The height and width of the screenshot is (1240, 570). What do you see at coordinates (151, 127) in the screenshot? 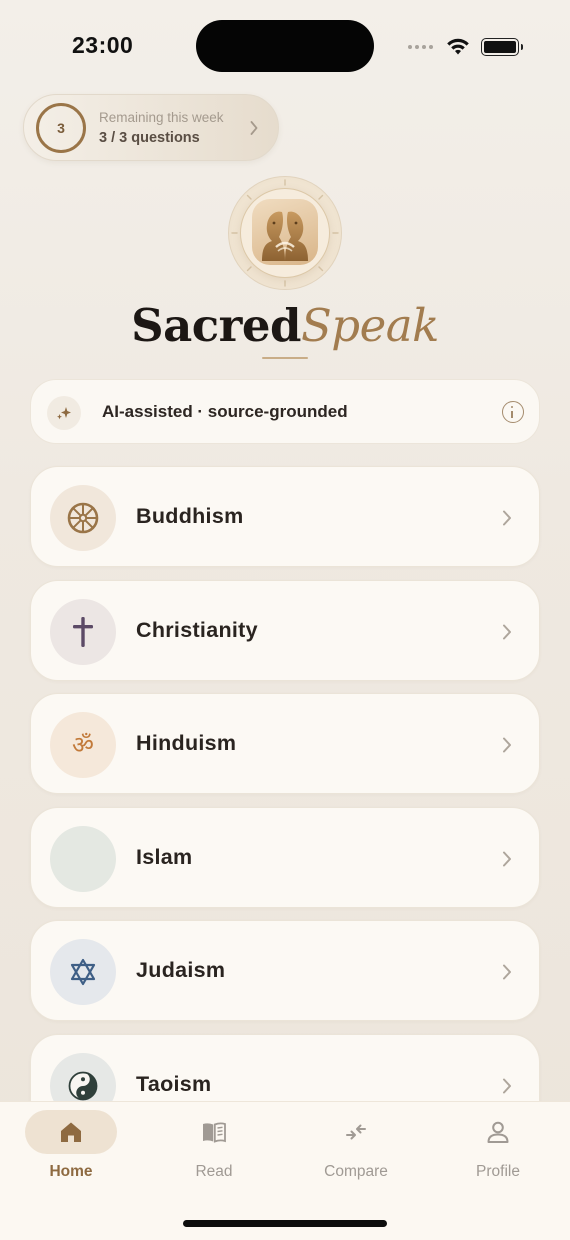
I see `weekly-quota-pill: 3 Remaining this week 3 / 3 questions` at bounding box center [151, 127].